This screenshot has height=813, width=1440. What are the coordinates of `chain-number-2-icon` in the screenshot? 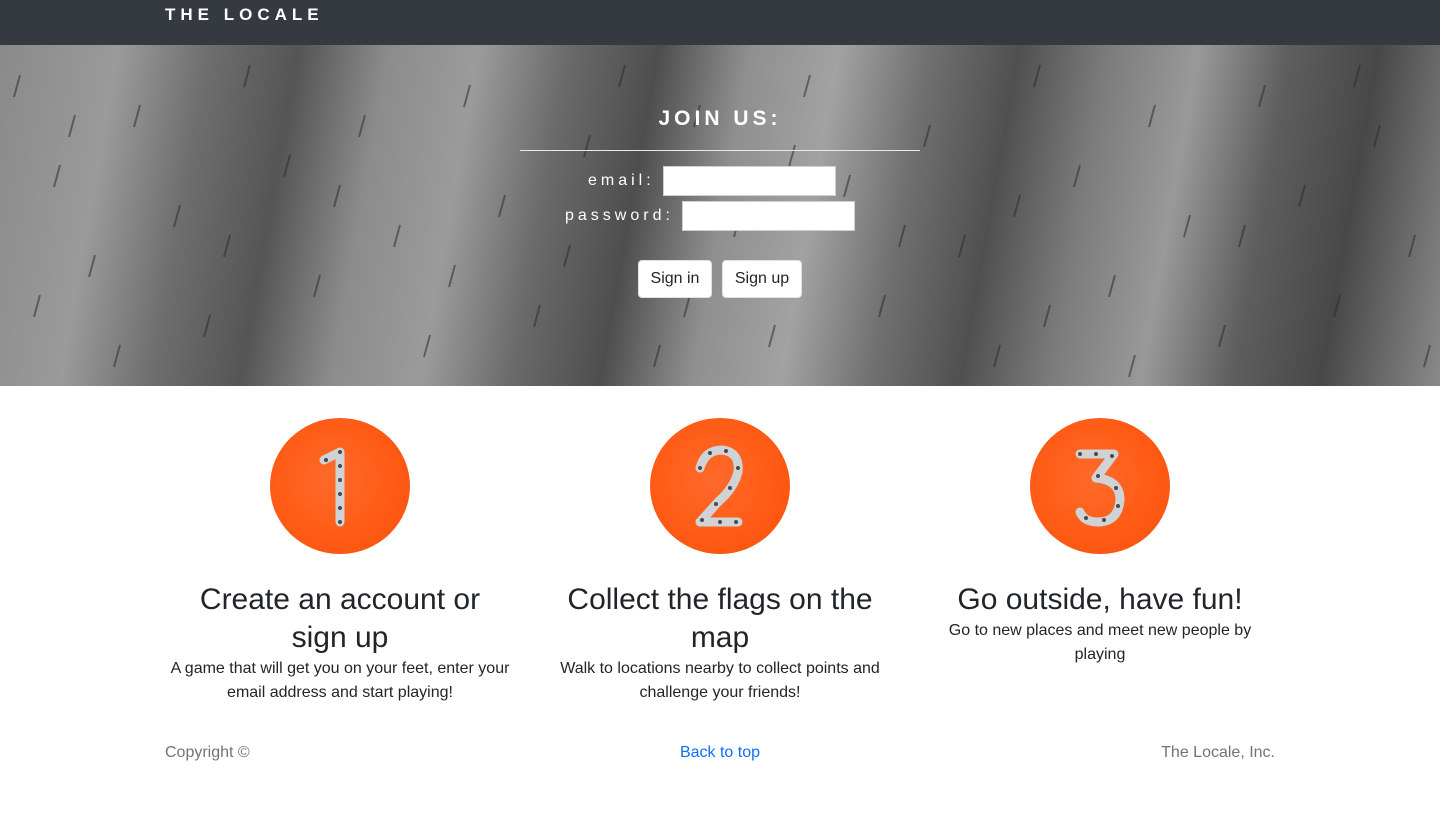 It's located at (719, 486).